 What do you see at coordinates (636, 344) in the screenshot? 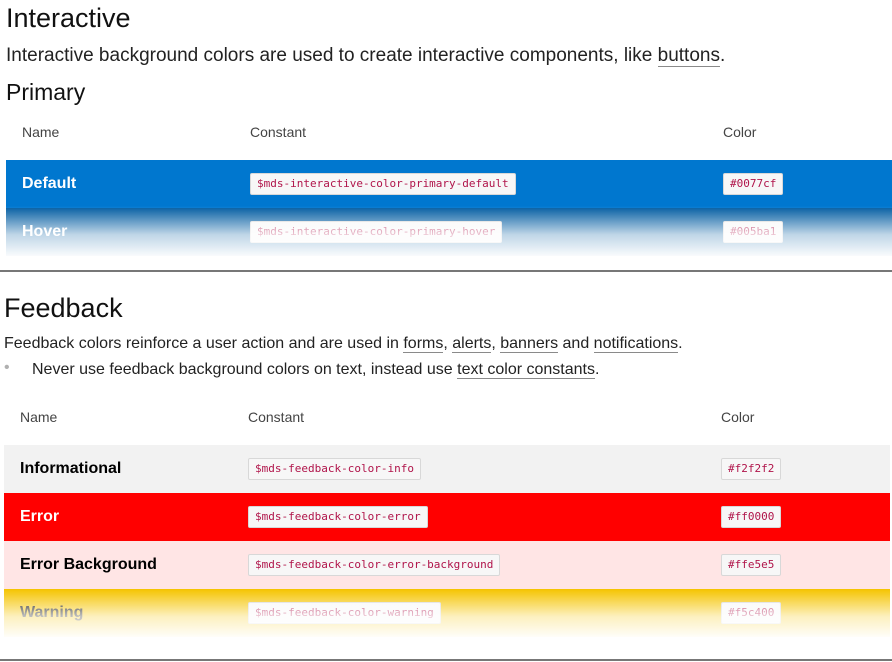
I see `notifications-link: notifications` at bounding box center [636, 344].